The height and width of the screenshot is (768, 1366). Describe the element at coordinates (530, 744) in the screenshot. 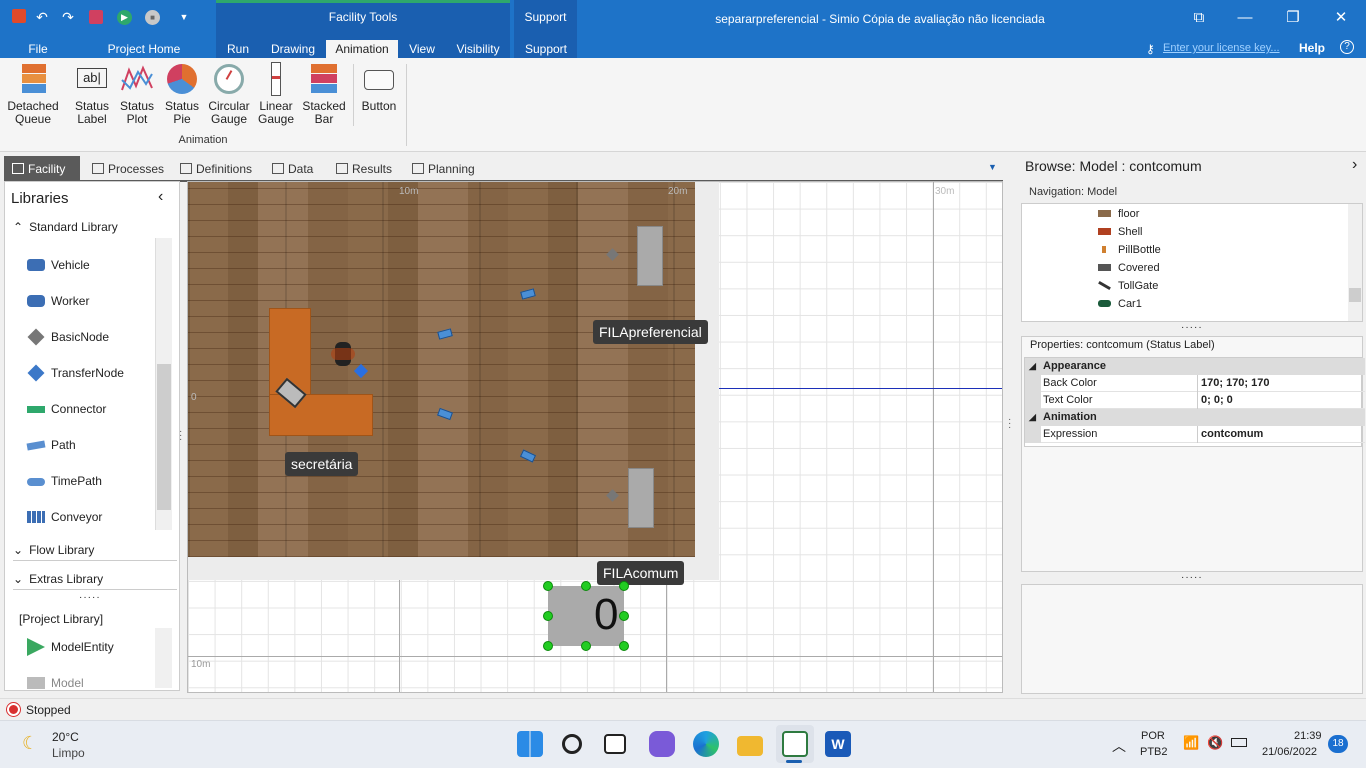

I see `windows-start-icon` at that location.